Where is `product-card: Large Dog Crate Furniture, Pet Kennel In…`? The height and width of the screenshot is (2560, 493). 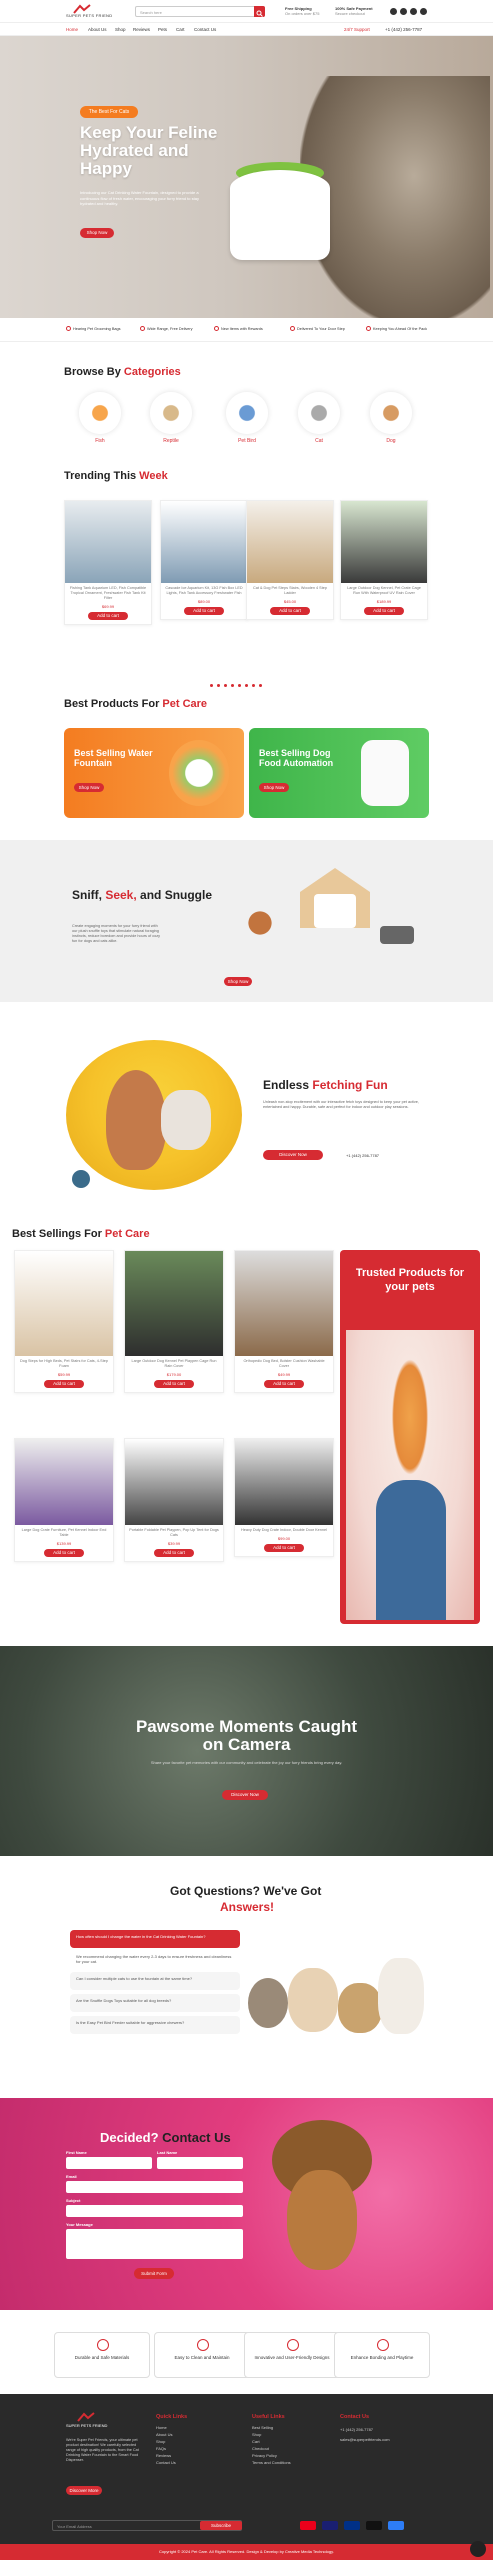 product-card: Large Dog Crate Furniture, Pet Kennel In… is located at coordinates (64, 1500).